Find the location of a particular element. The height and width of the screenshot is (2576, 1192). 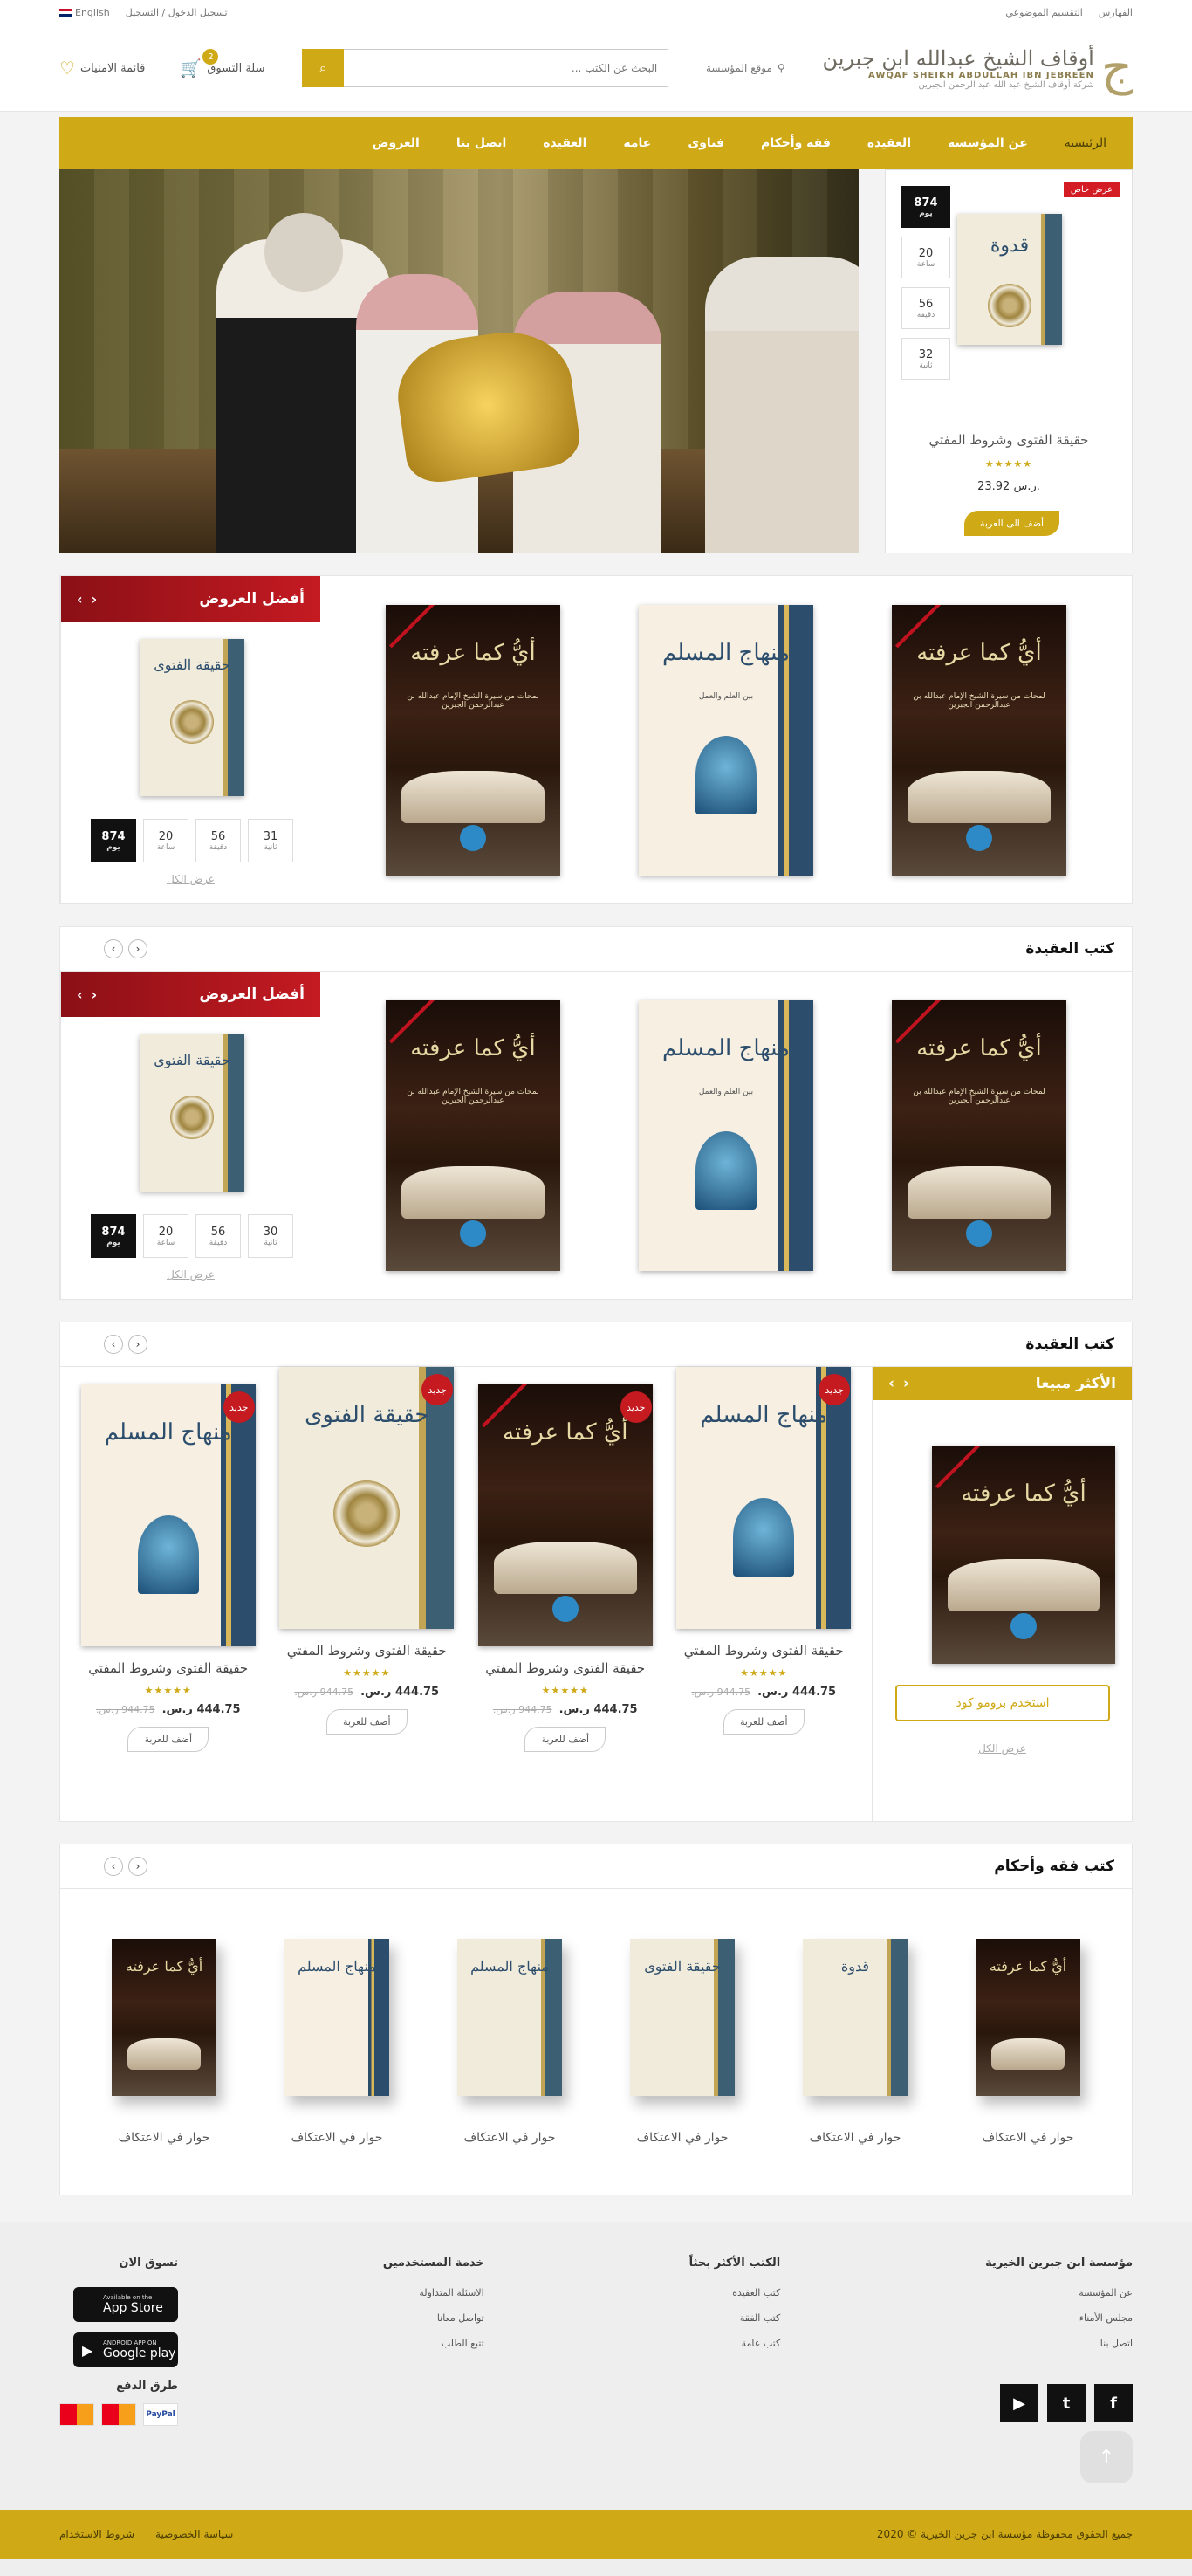

footer-link: اتصل بنا is located at coordinates (1059, 2343).